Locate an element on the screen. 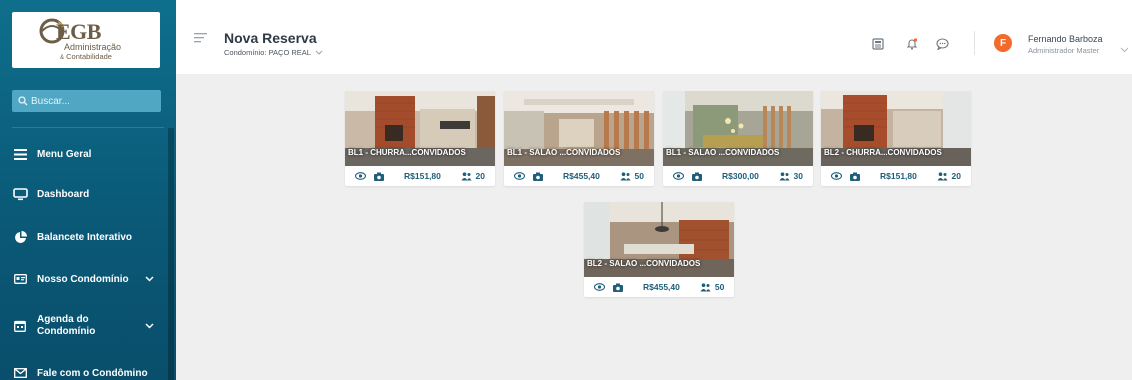  sidebar-item-label: Dashboard is located at coordinates (63, 194).